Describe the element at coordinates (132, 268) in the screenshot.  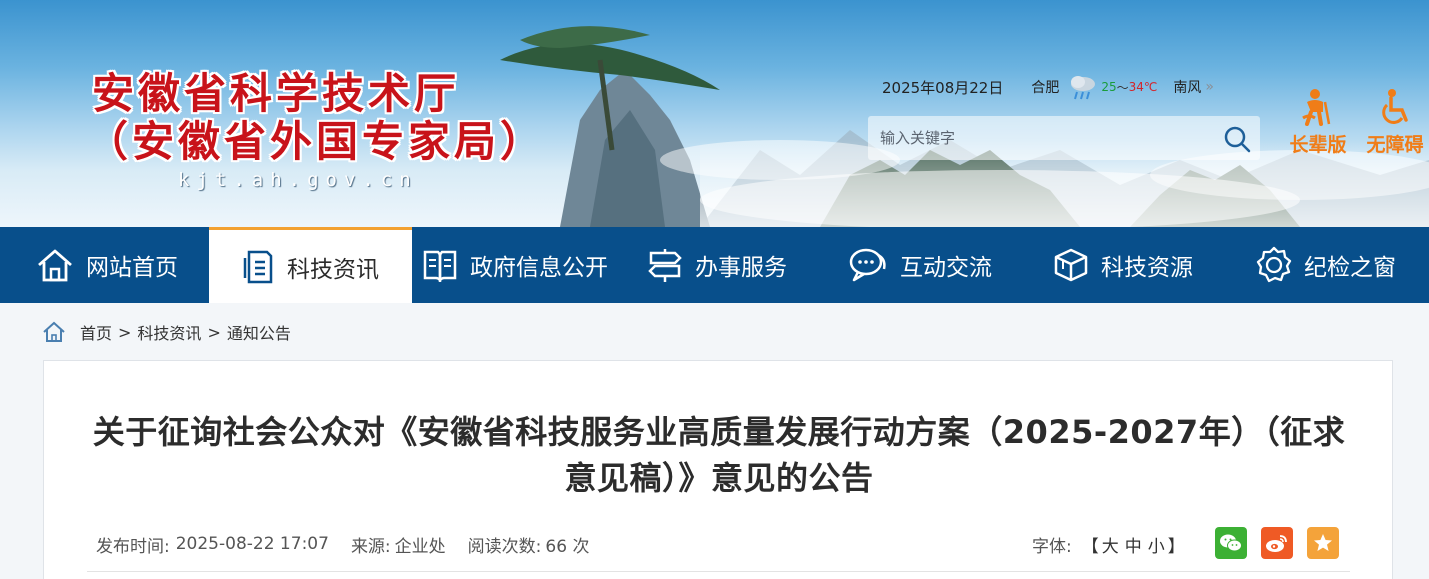
I see `nav-label-home: 网站首页` at that location.